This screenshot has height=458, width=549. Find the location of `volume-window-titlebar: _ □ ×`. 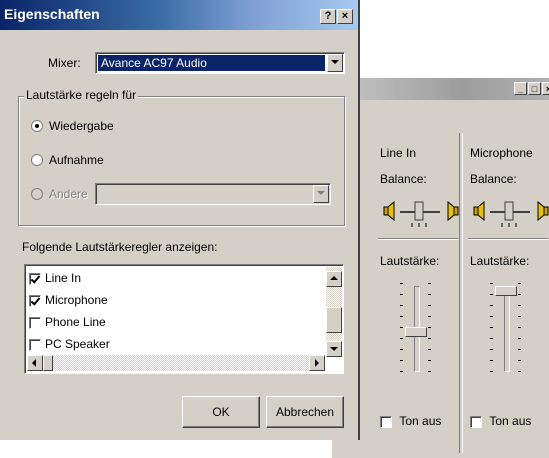

volume-window-titlebar: _ □ × is located at coordinates (440, 89).